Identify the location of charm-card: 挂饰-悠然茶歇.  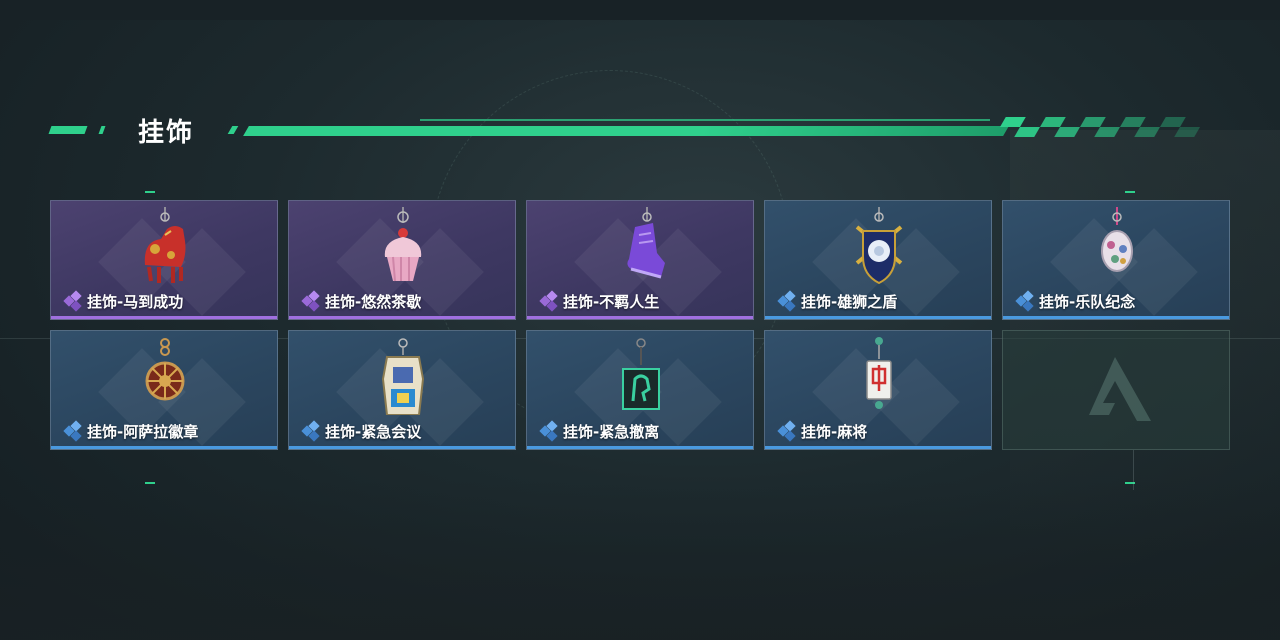
(402, 260).